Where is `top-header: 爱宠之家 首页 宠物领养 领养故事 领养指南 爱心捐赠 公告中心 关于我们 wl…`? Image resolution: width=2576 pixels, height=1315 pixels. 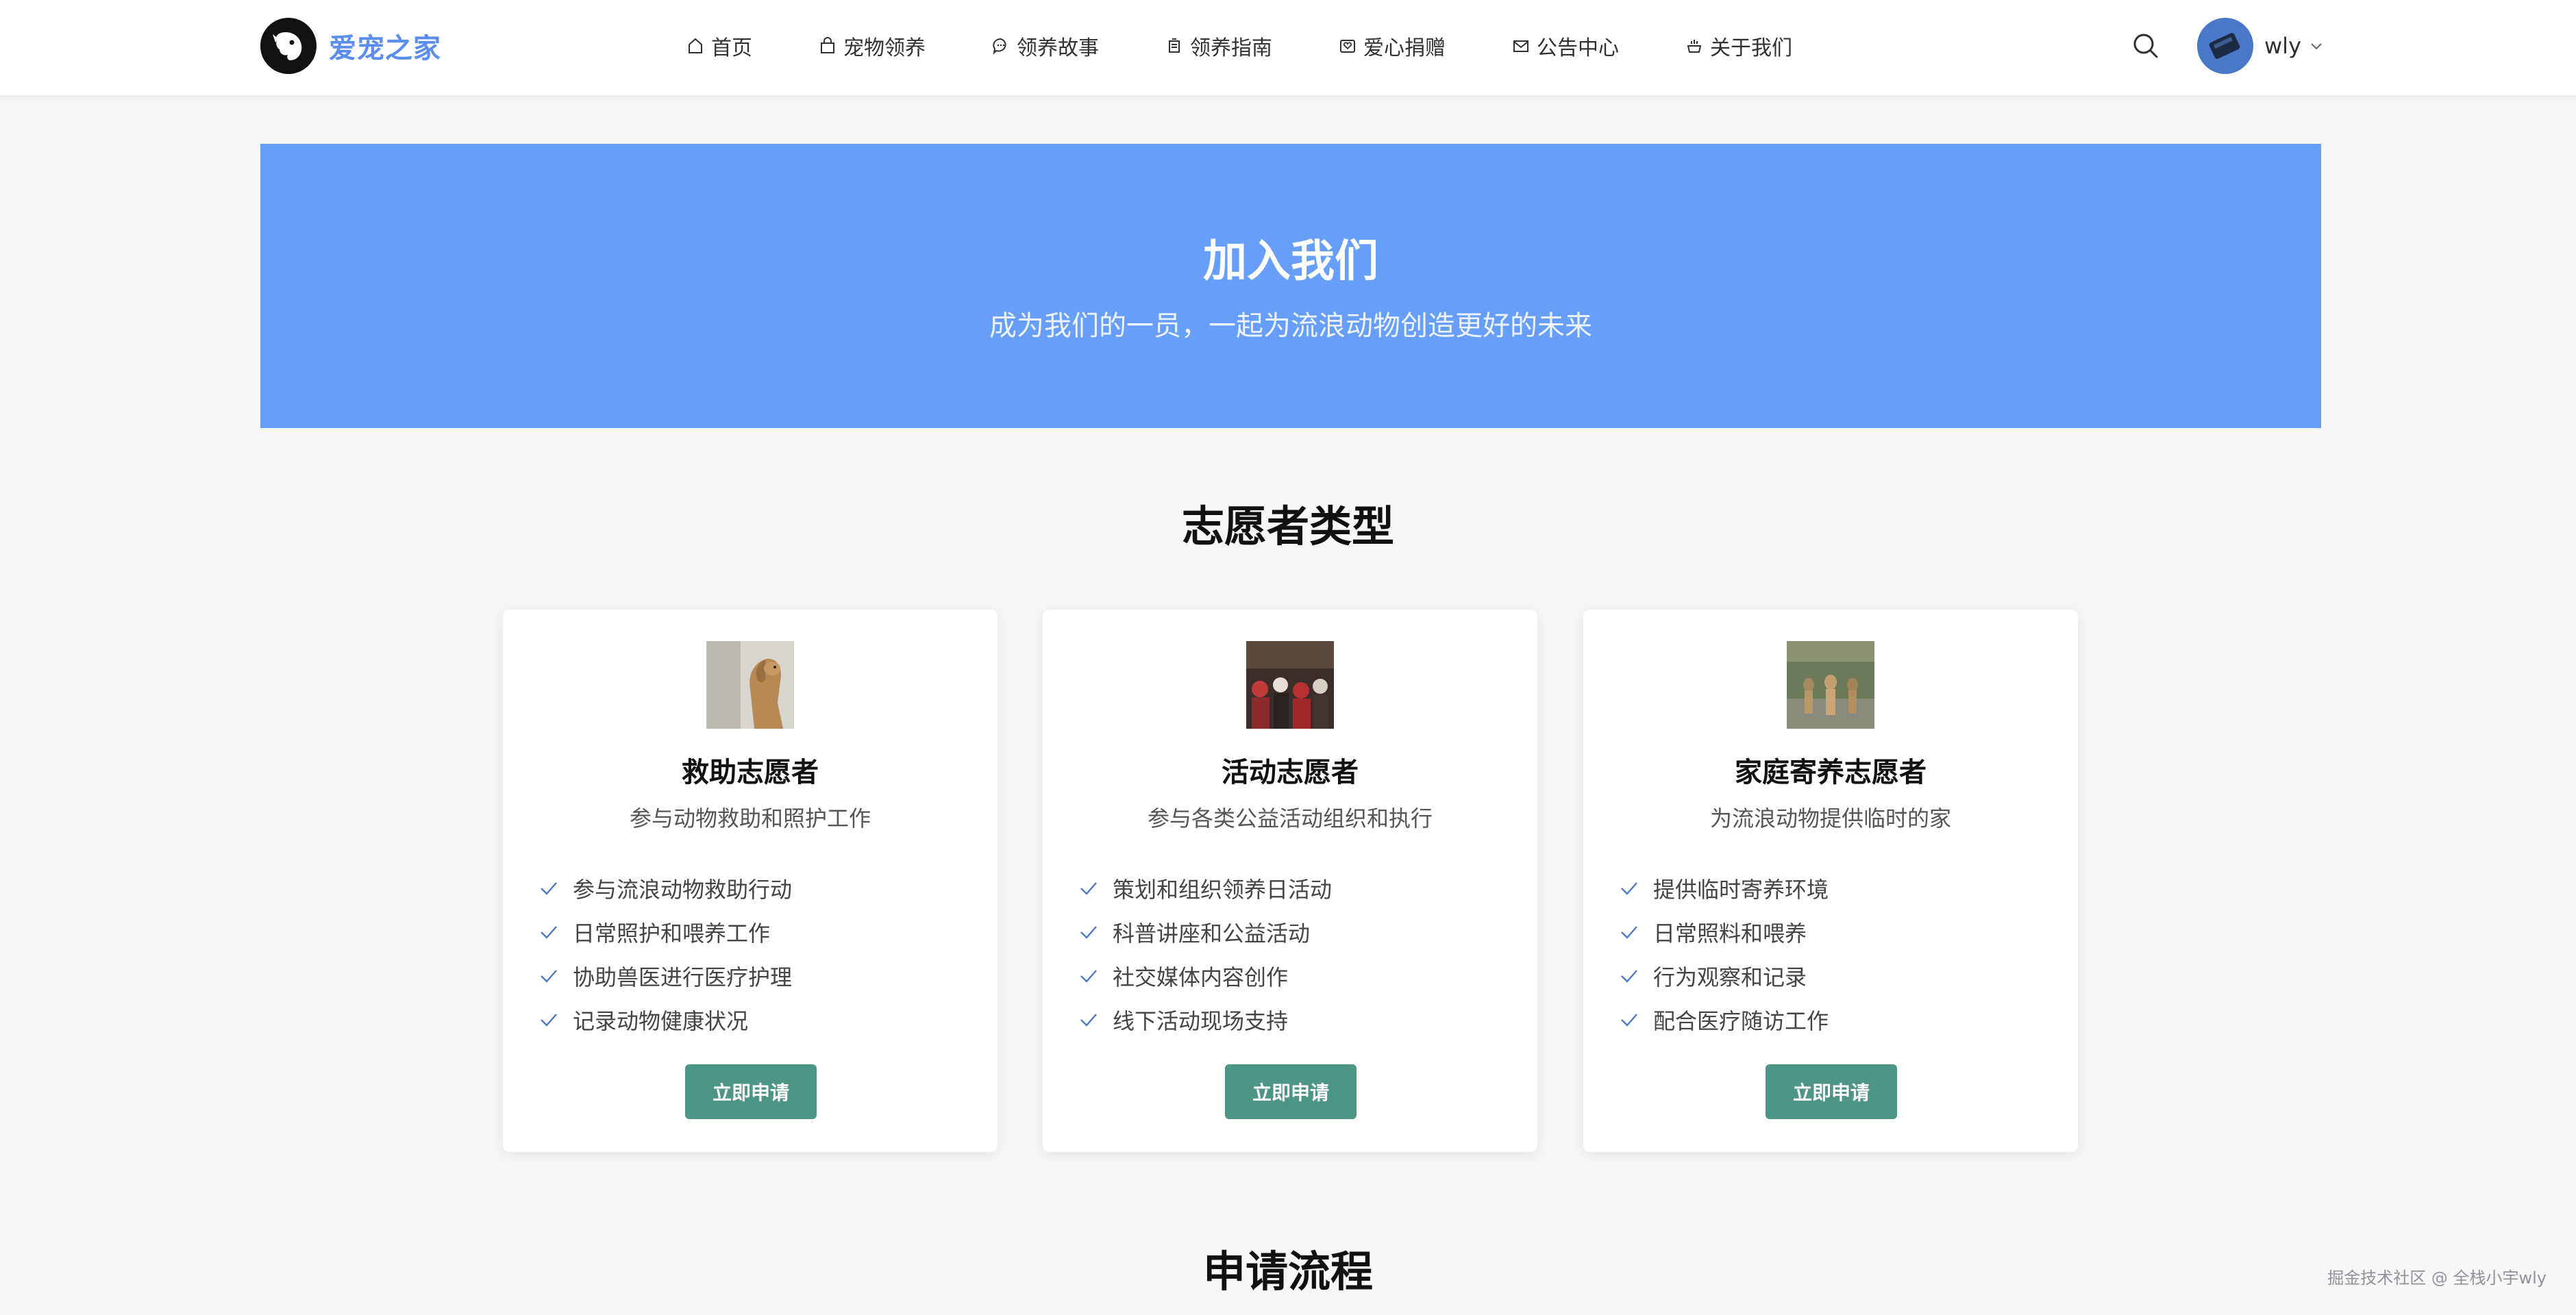
top-header: 爱宠之家 首页 宠物领养 领养故事 领养指南 爱心捐赠 公告中心 关于我们 wl… is located at coordinates (1288, 48).